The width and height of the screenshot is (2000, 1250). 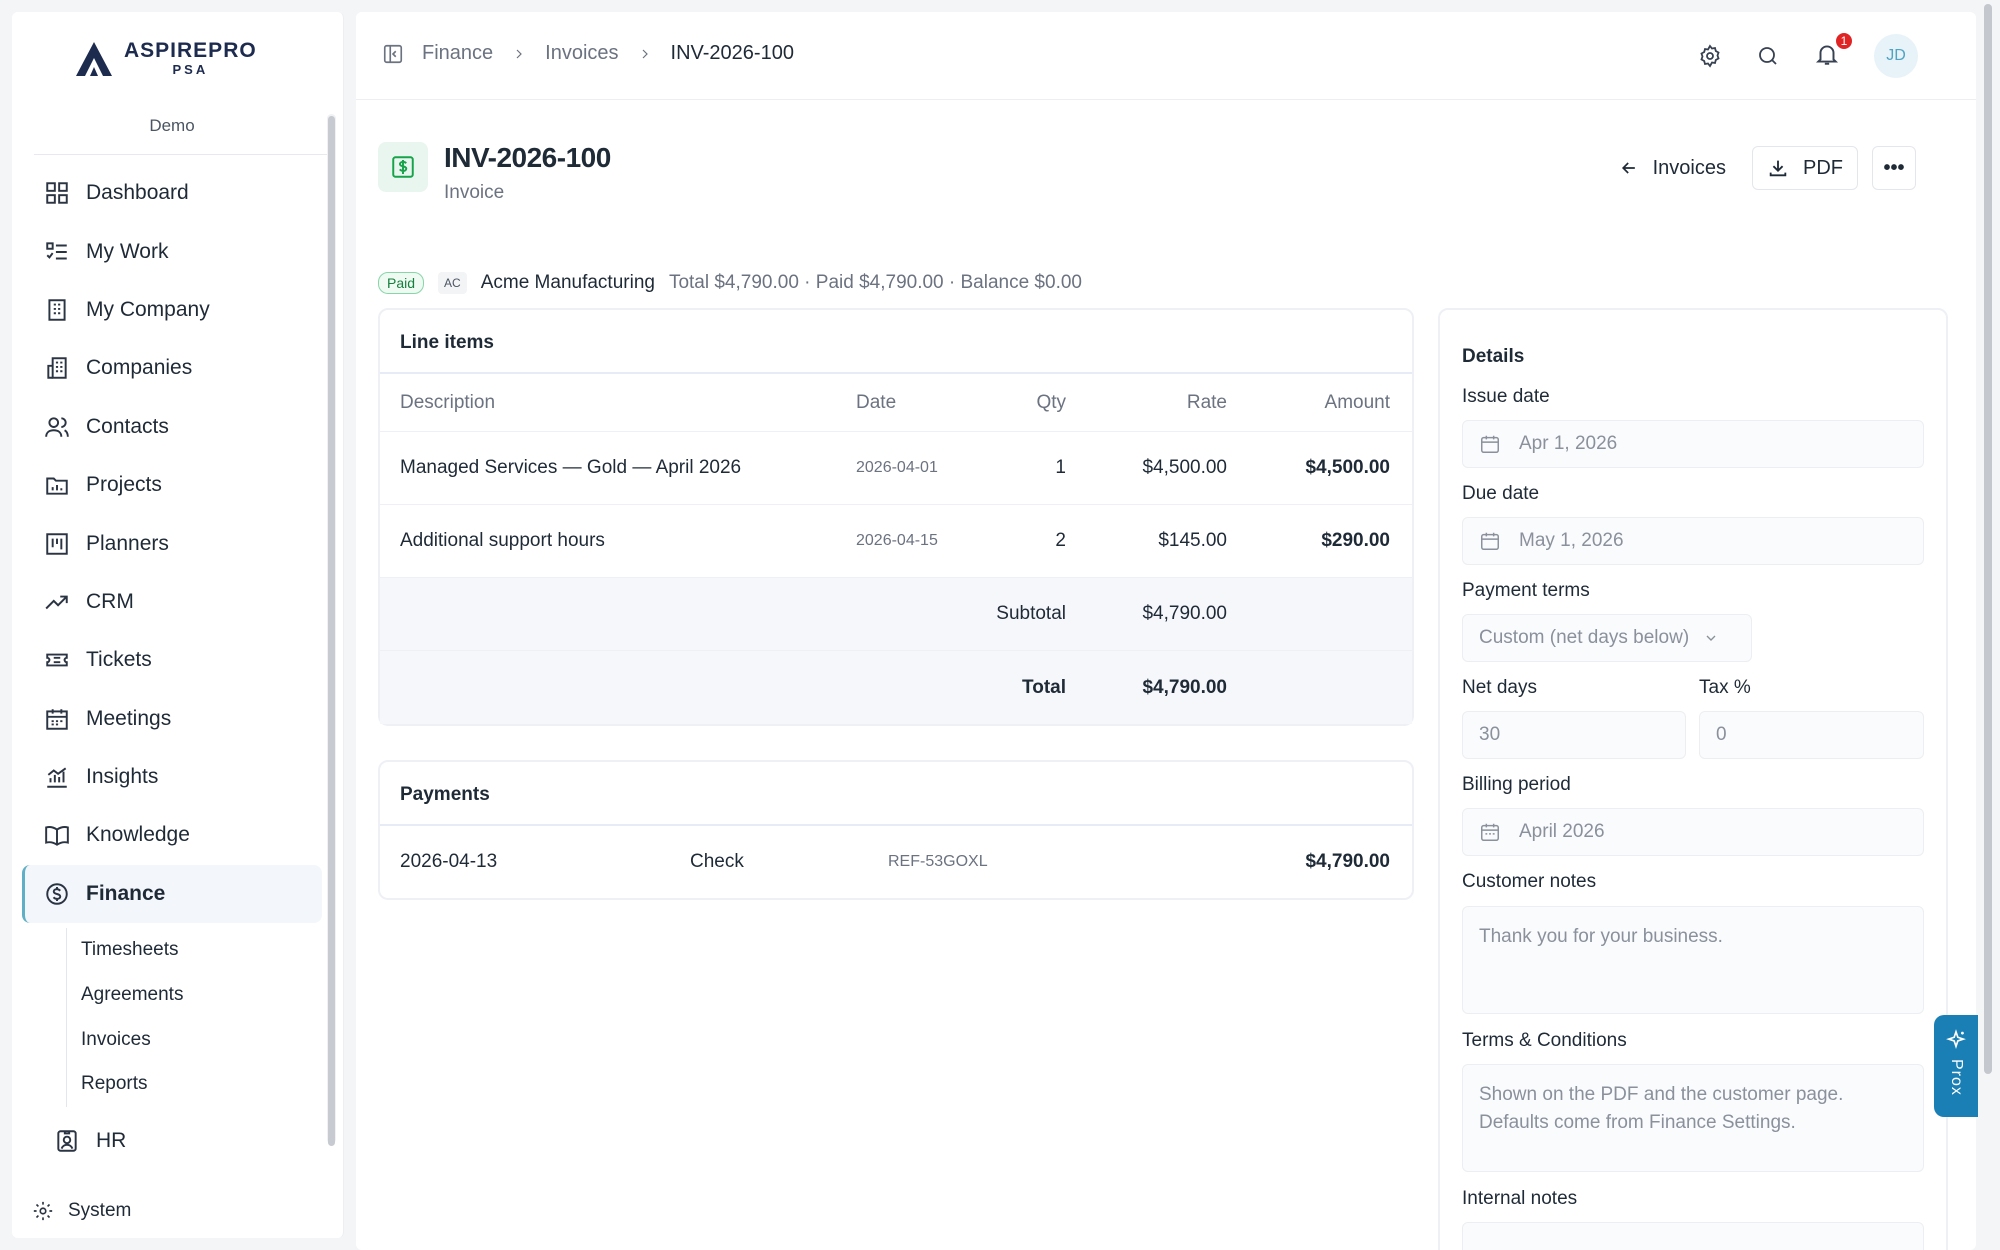 What do you see at coordinates (1768, 56) in the screenshot?
I see `search-icon` at bounding box center [1768, 56].